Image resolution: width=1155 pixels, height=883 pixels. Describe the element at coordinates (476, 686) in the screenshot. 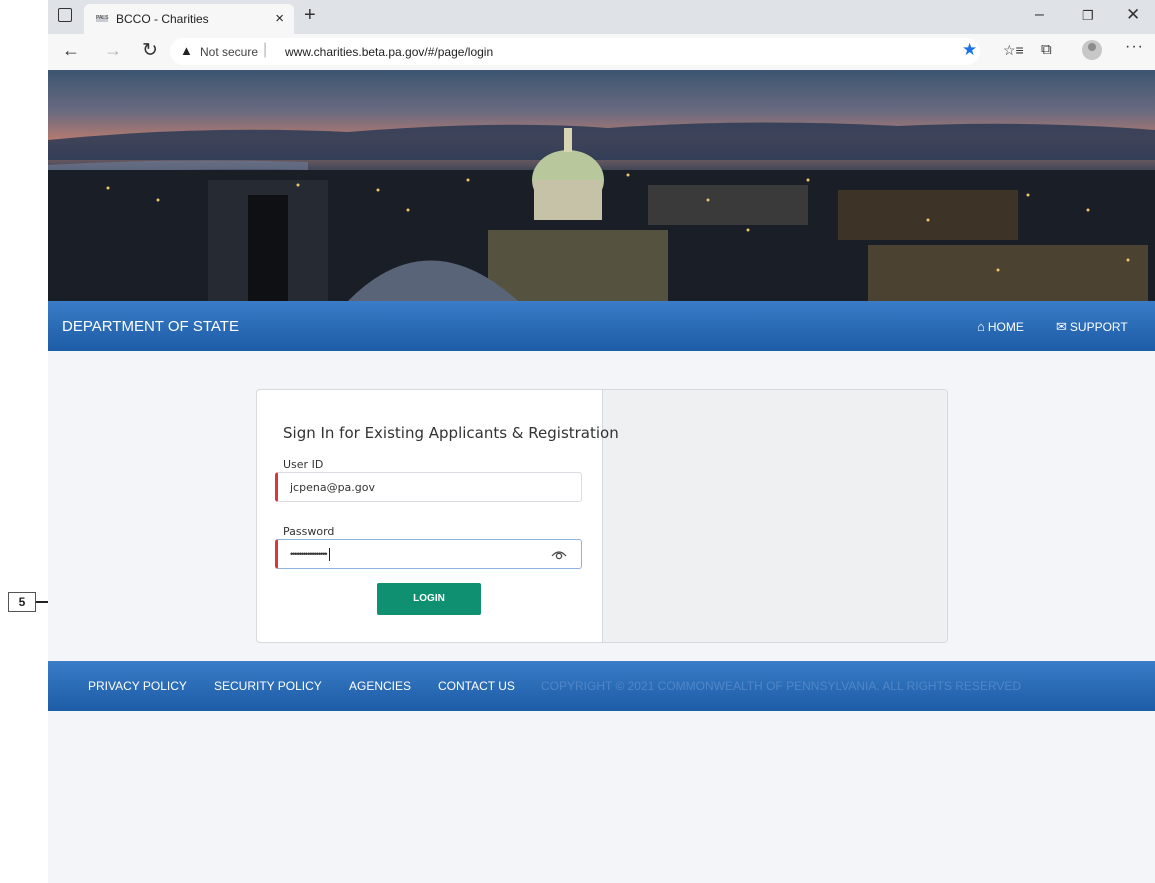

I see `contact-us-link: CONTACT US` at that location.